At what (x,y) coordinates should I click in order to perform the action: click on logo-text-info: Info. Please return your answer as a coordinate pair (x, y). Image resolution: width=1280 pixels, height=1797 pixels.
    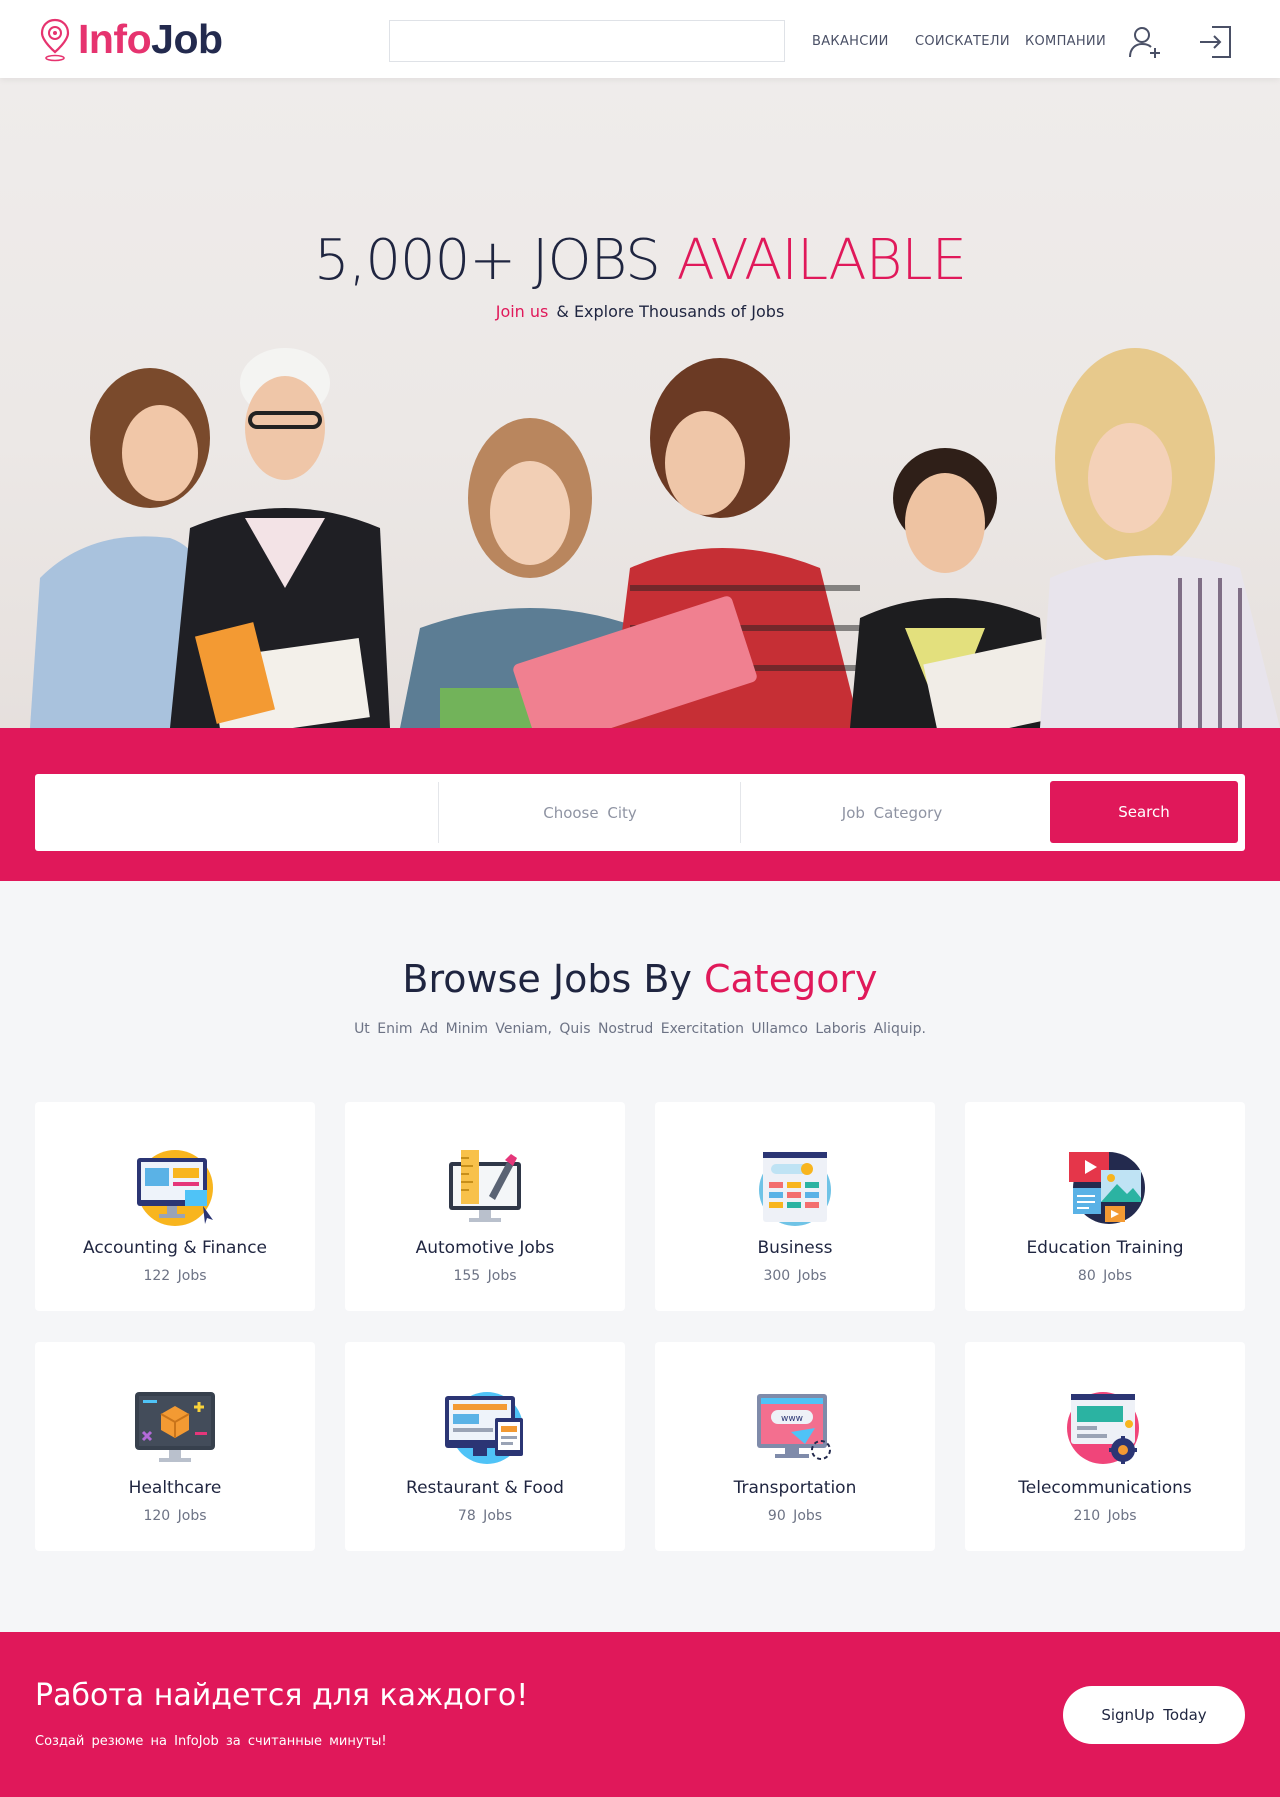
    Looking at the image, I should click on (115, 39).